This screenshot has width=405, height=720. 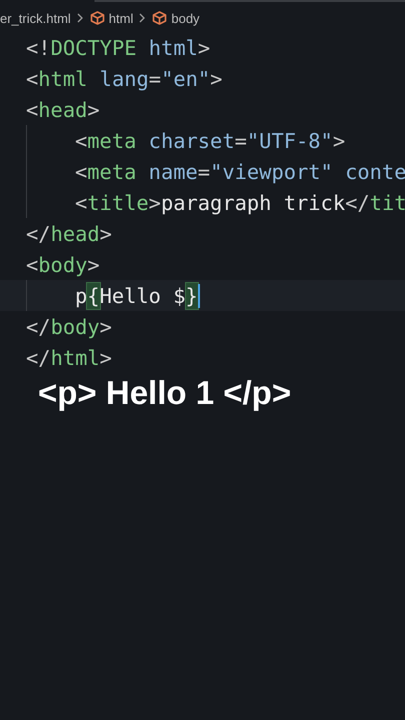 I want to click on code-line: </body>, so click(x=69, y=327).